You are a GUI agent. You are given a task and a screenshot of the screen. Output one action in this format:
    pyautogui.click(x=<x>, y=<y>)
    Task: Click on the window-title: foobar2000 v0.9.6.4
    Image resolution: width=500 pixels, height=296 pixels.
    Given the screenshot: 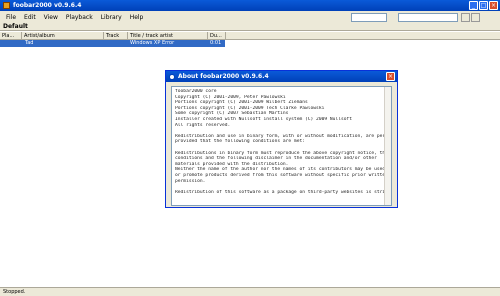 What is the action you would take?
    pyautogui.click(x=47, y=5)
    